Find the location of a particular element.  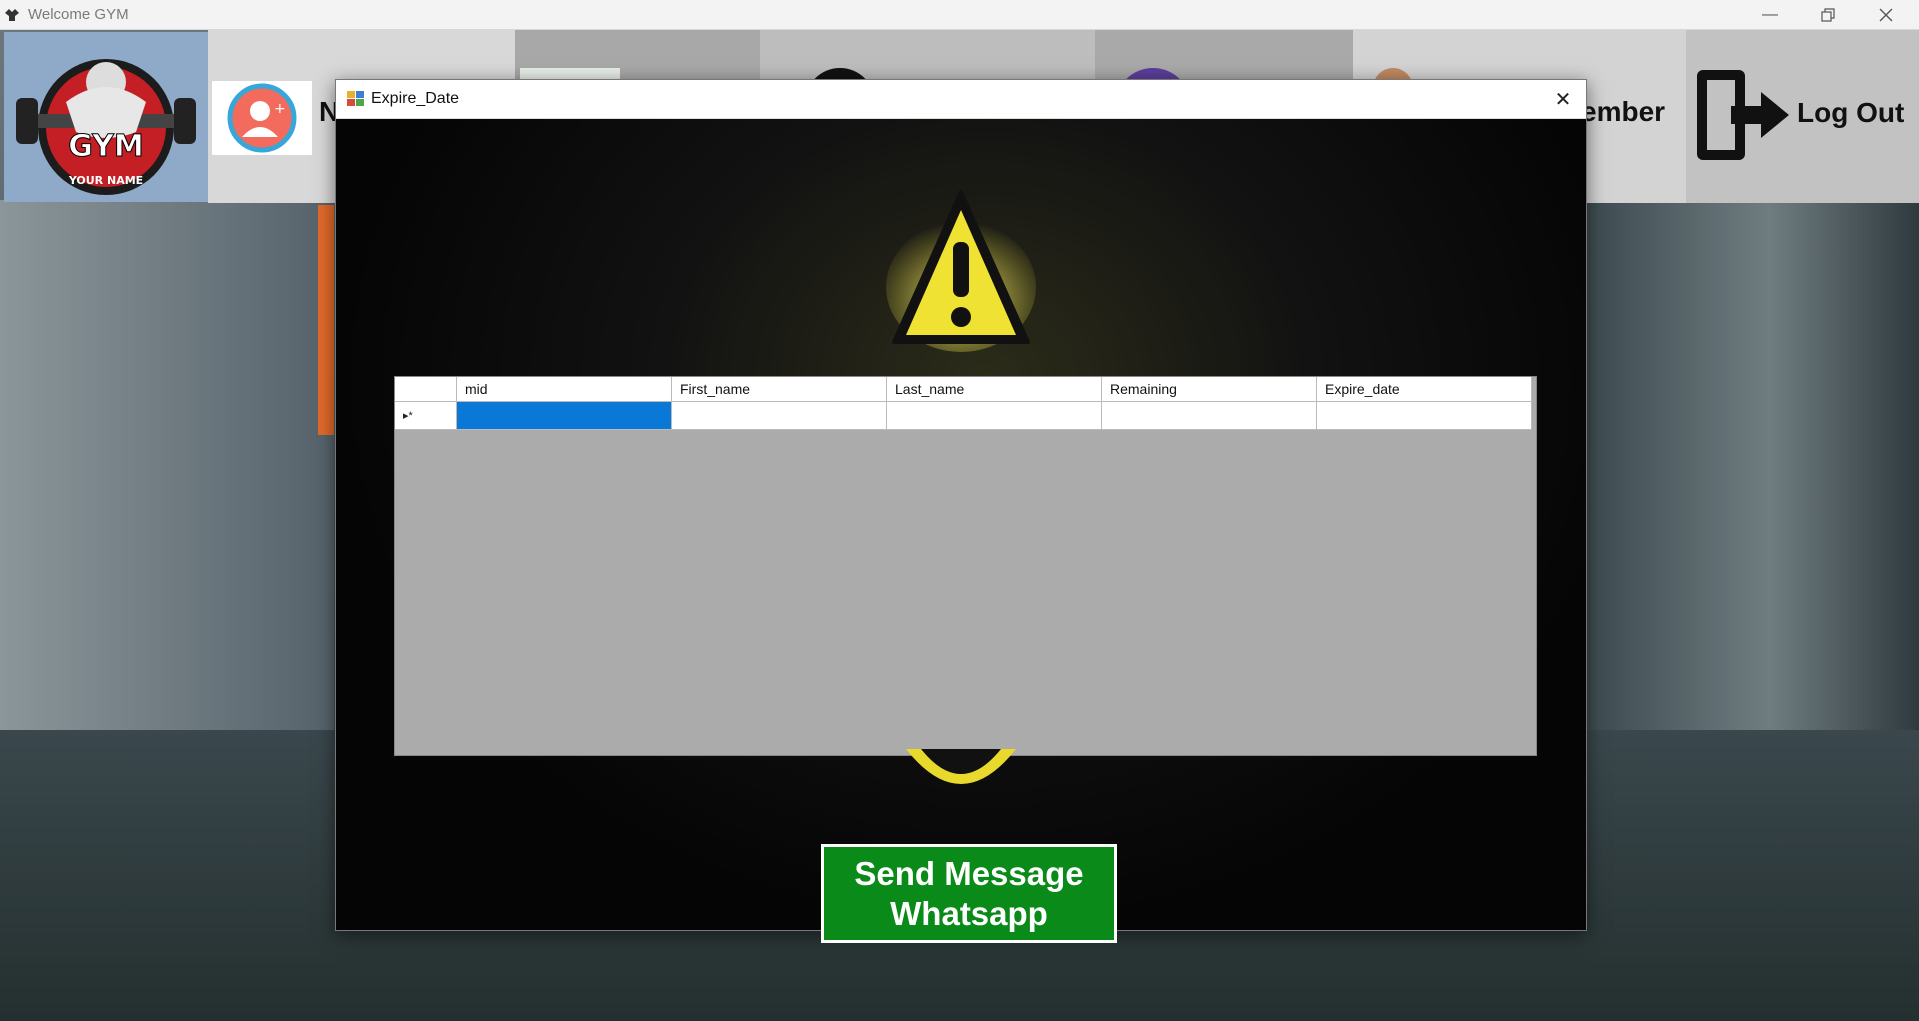

minimize-icon: — is located at coordinates (1770, 14).